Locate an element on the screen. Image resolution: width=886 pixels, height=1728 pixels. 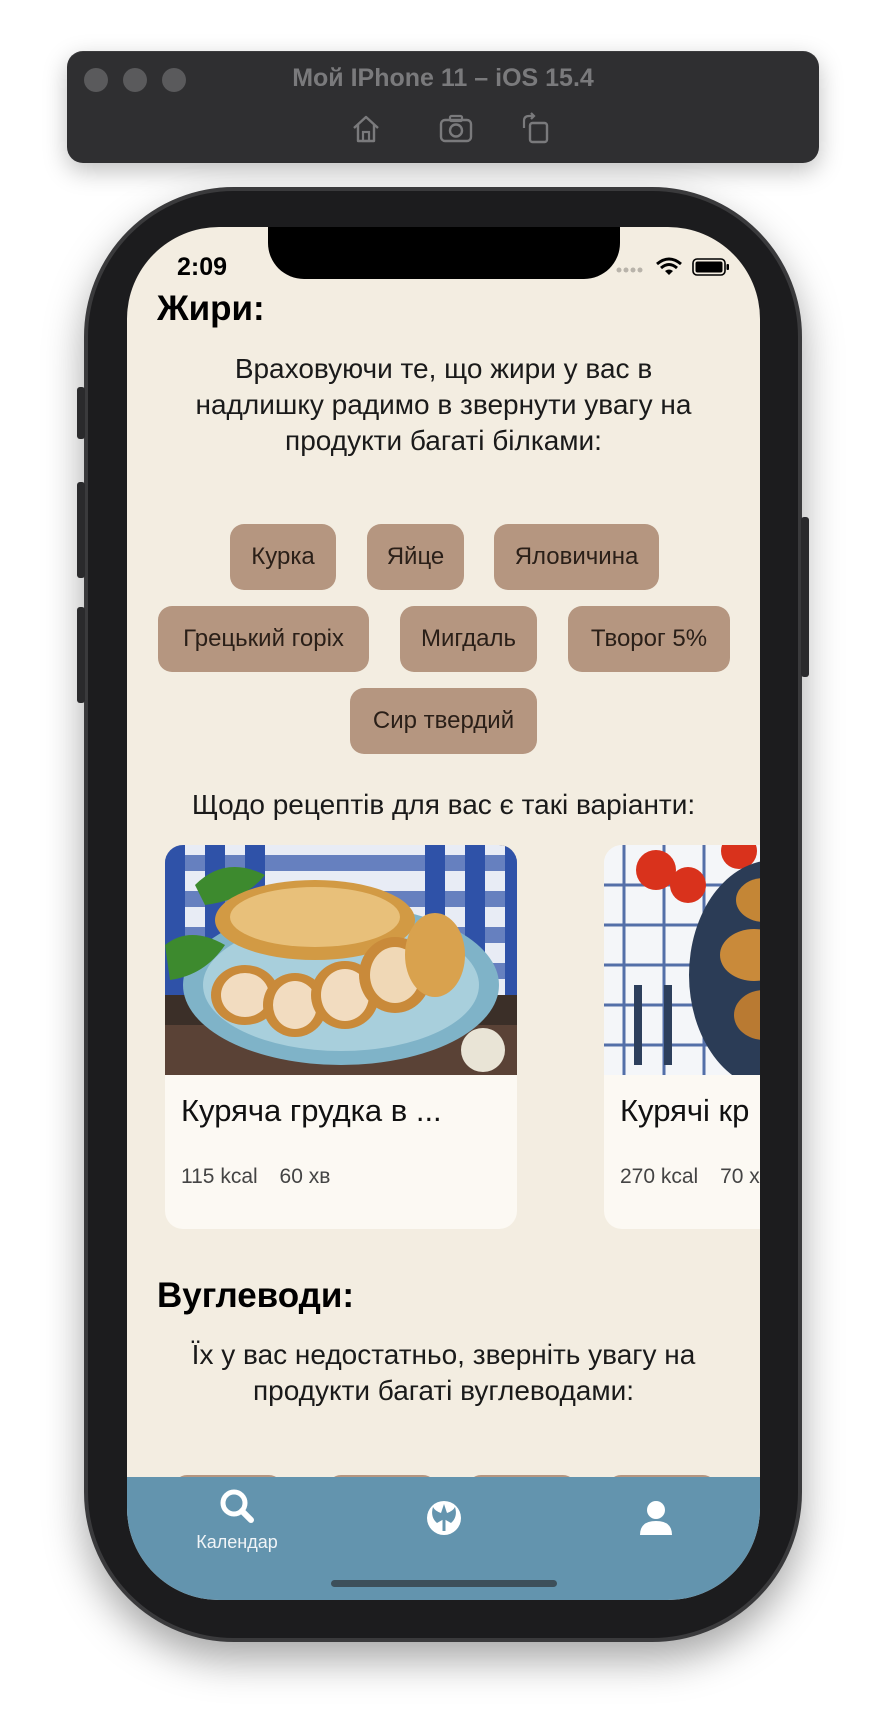
carbs-heading: Вуглеводи: is located at coordinates (256, 1295).